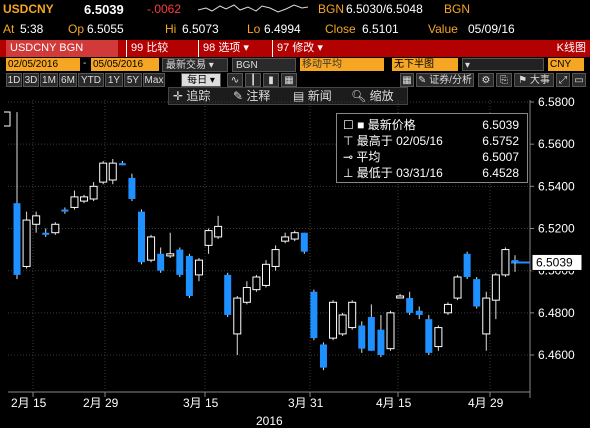  Describe the element at coordinates (31, 80) in the screenshot. I see `period-3d: 3D` at that location.